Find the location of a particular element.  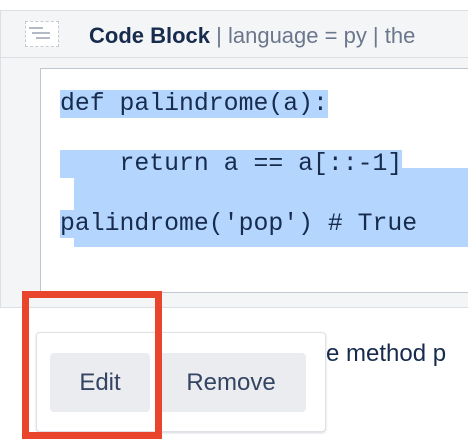

highlight-box is located at coordinates (92, 365).